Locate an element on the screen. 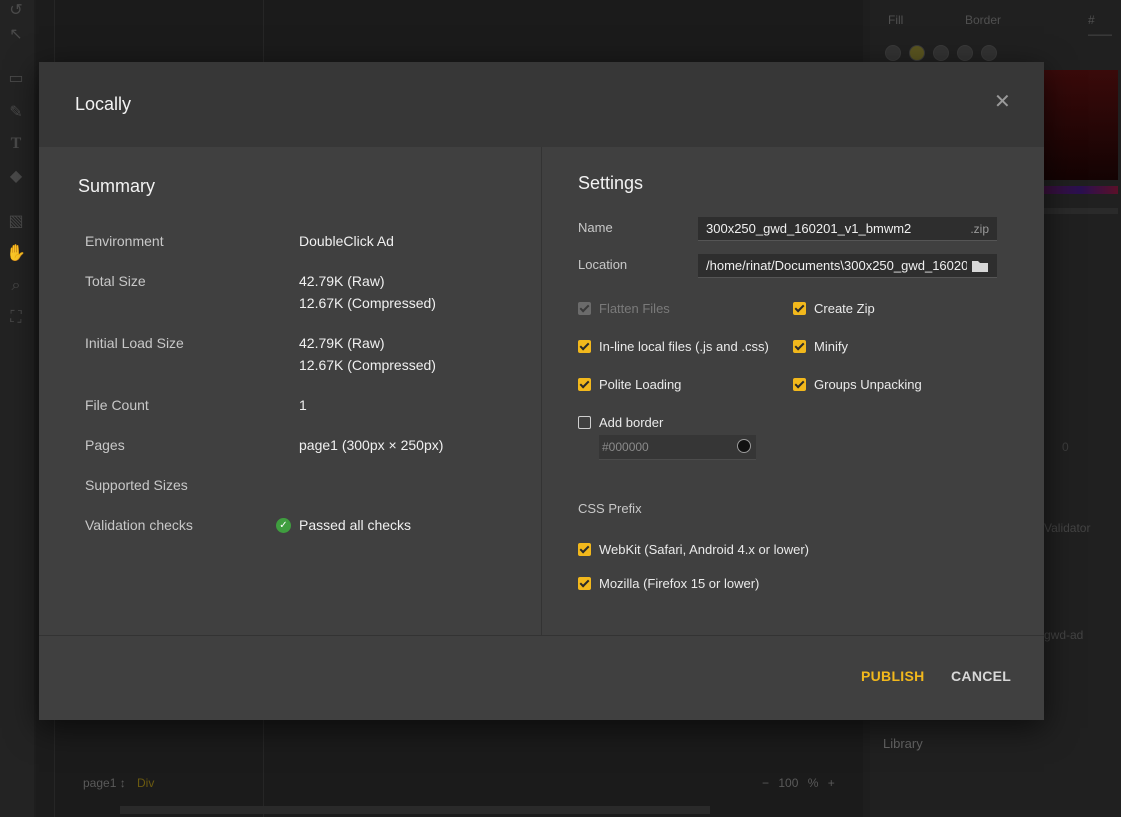 This screenshot has height=817, width=1121. check-circle-icon: ✓ is located at coordinates (283, 525).